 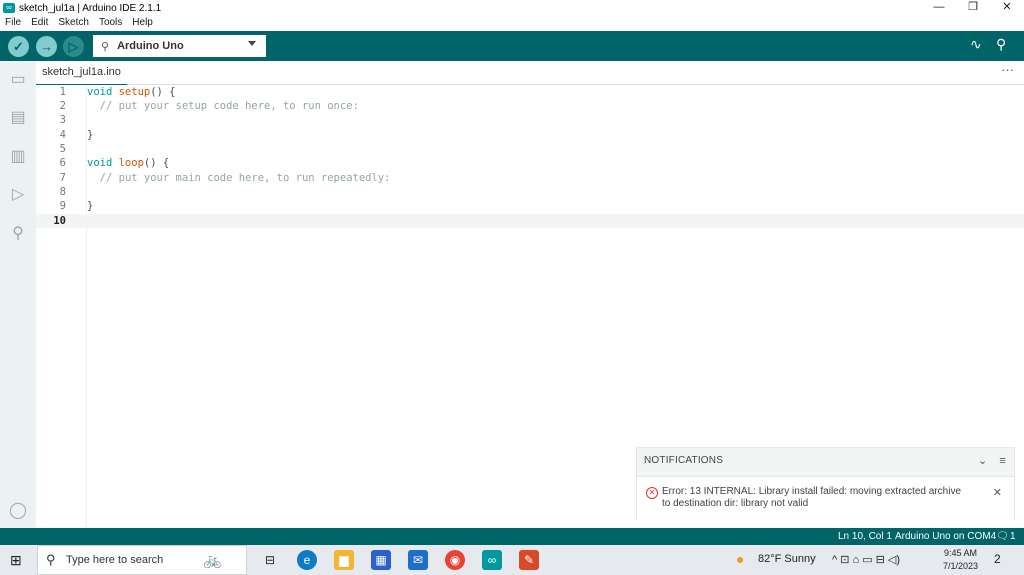 I want to click on line-number: 1, so click(x=62, y=92).